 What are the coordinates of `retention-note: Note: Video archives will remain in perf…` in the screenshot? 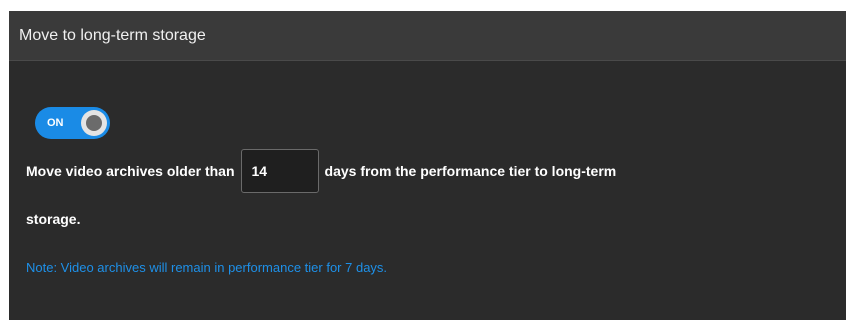 It's located at (207, 267).